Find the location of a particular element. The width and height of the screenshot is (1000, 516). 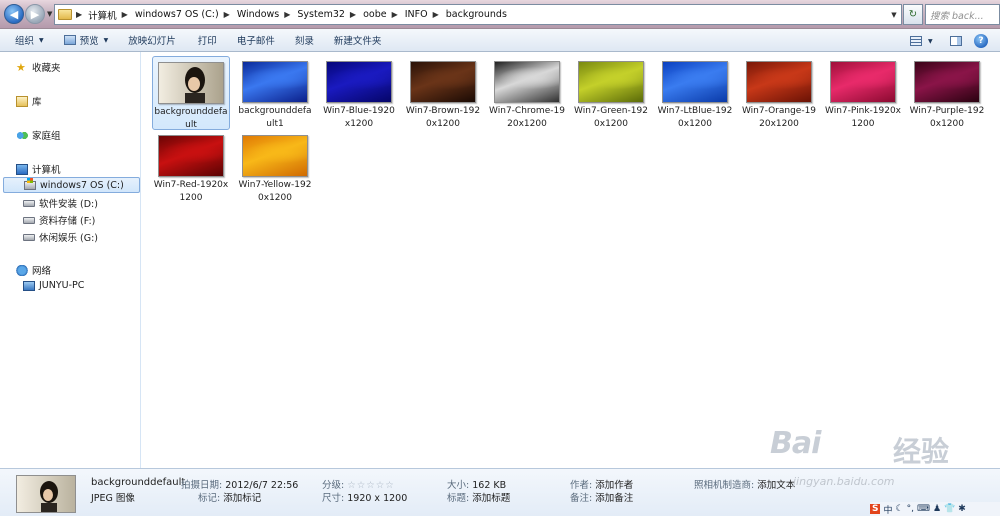

file-name: Win7-Brown-1920x1200 is located at coordinates (443, 117).